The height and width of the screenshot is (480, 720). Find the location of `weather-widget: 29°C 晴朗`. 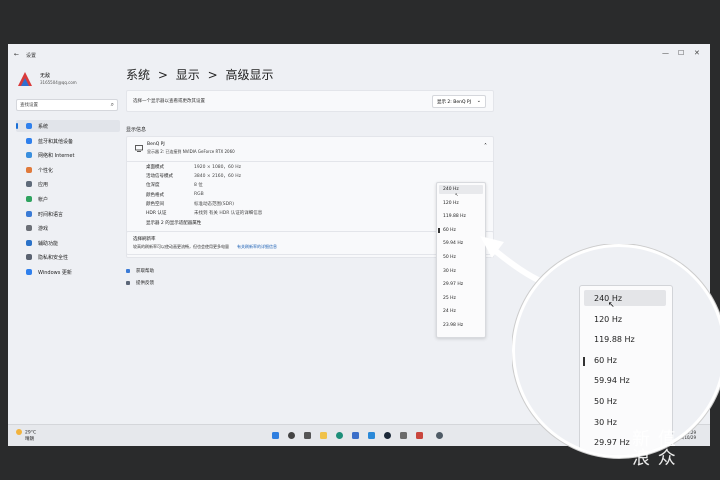

weather-widget: 29°C 晴朗 is located at coordinates (26, 436).